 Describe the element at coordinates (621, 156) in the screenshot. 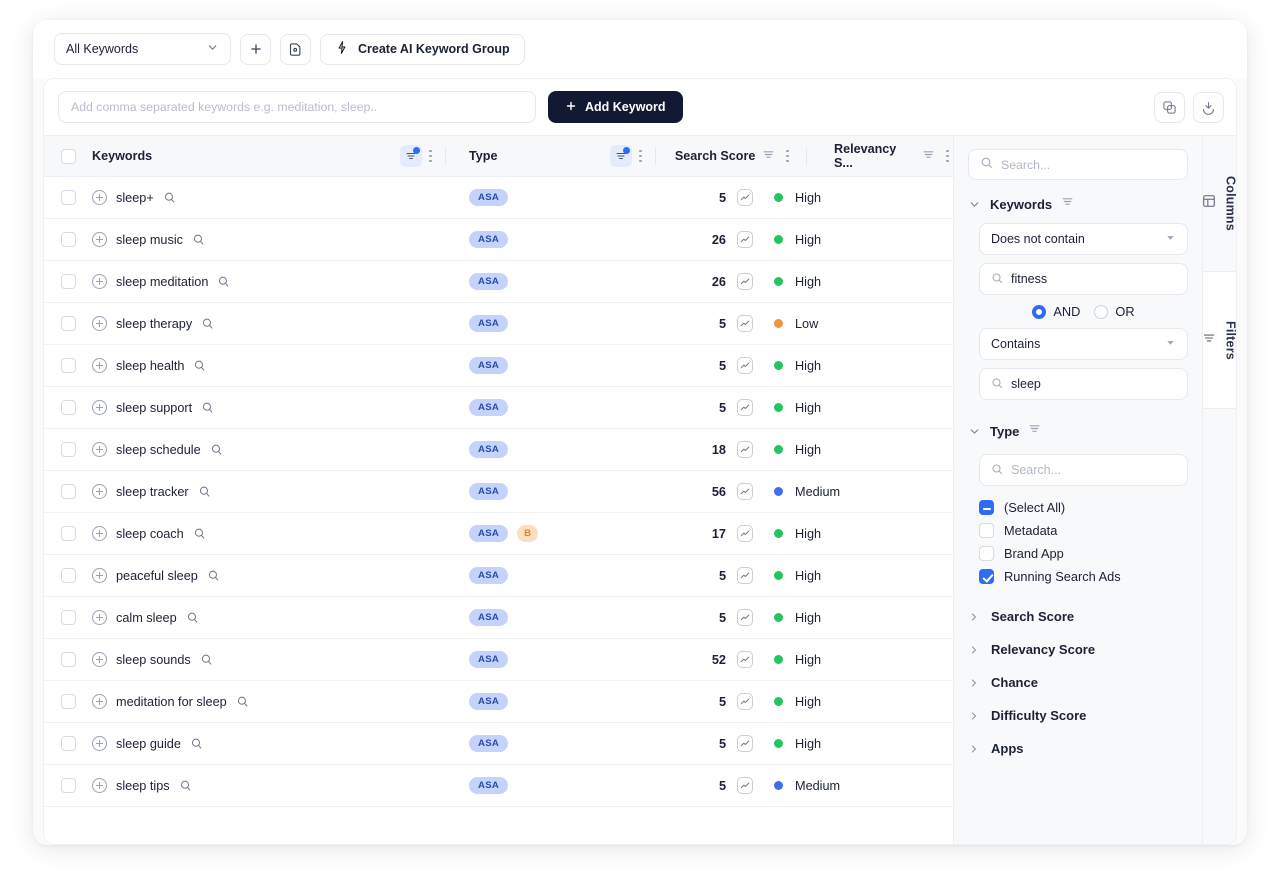

I see `type-filter-icon` at that location.